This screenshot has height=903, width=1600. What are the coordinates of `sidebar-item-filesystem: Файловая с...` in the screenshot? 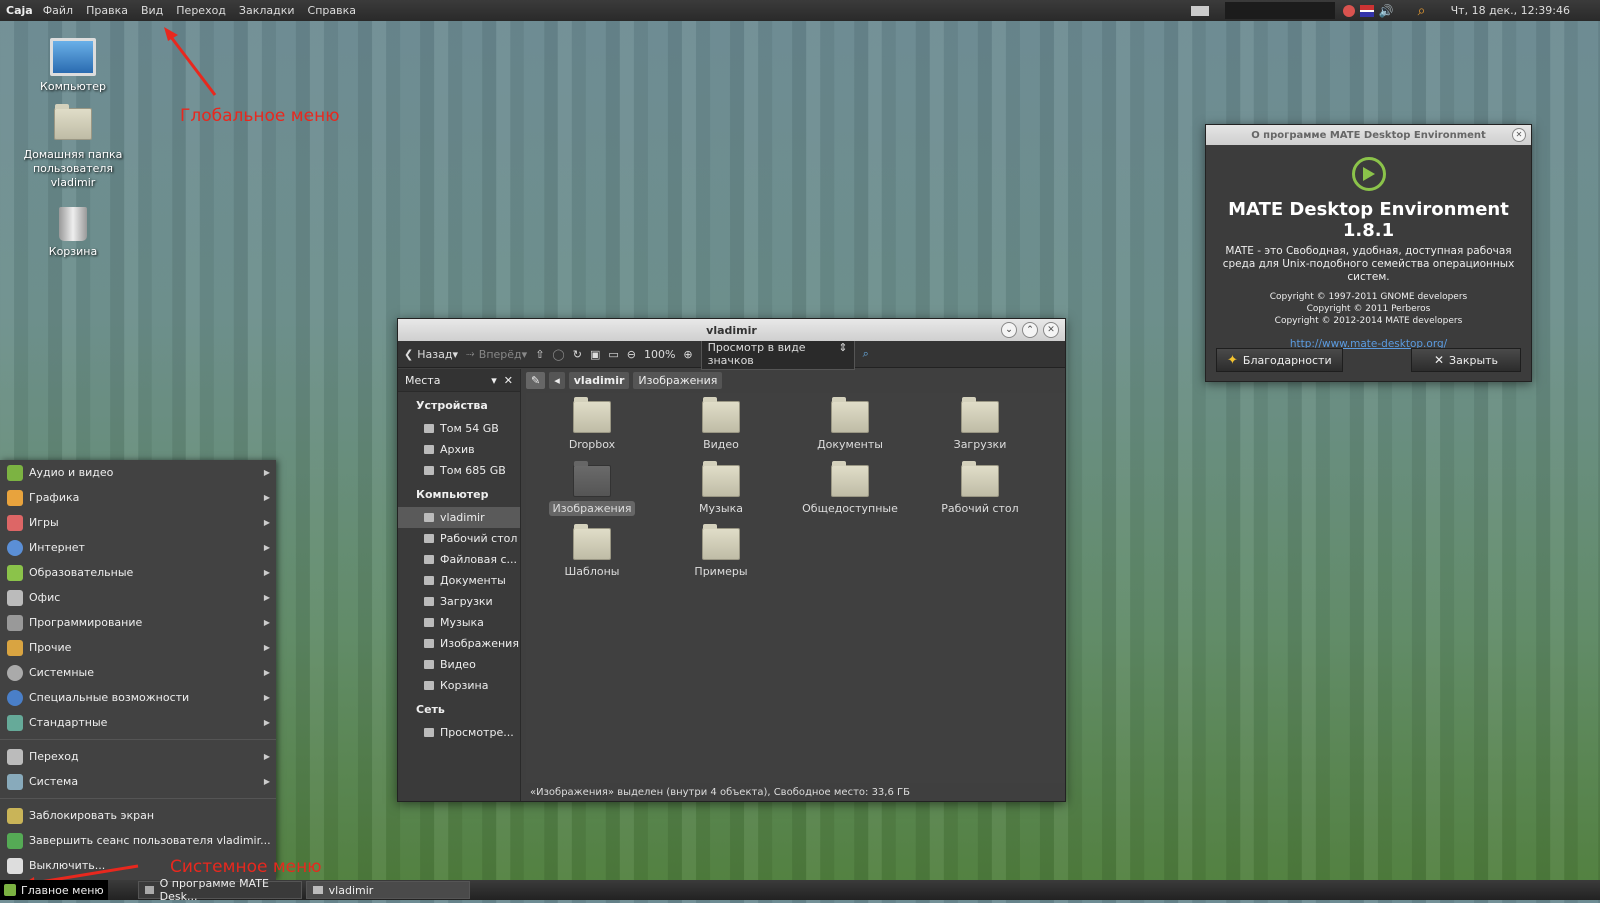 It's located at (459, 559).